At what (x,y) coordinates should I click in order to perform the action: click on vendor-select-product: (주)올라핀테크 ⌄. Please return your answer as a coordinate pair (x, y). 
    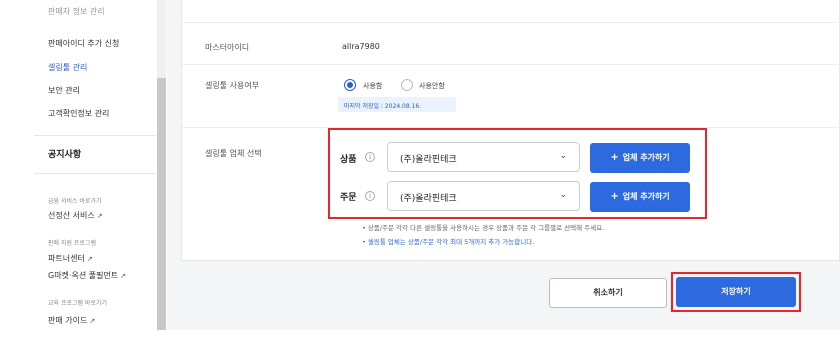
    Looking at the image, I should click on (483, 157).